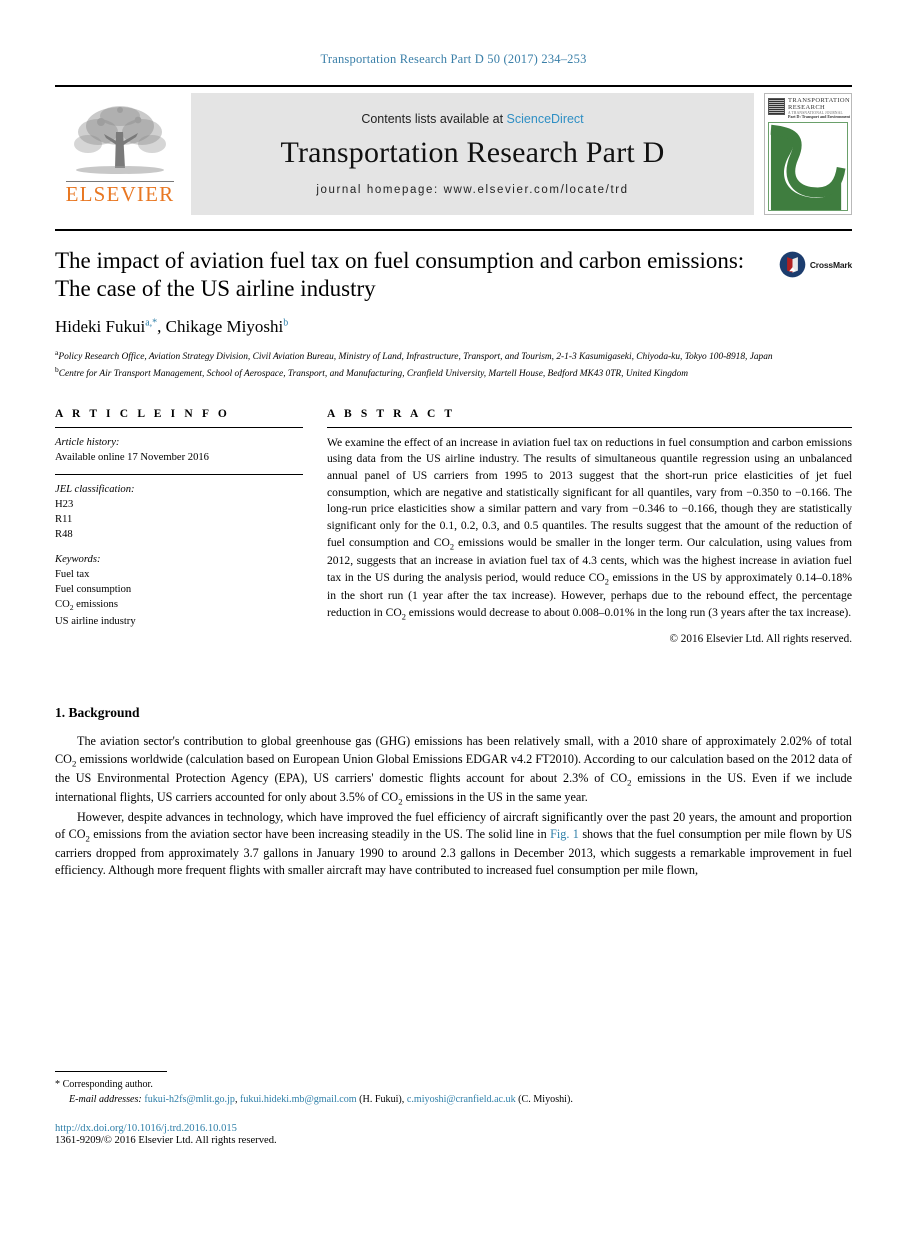 Image resolution: width=907 pixels, height=1238 pixels. What do you see at coordinates (132, 457) in the screenshot?
I see `article-history-value: Available online 17 November 2016` at bounding box center [132, 457].